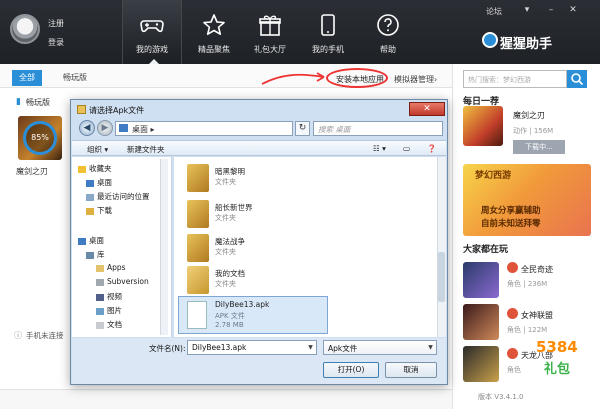  I want to click on game-meta: 动作 | 156M, so click(533, 131).